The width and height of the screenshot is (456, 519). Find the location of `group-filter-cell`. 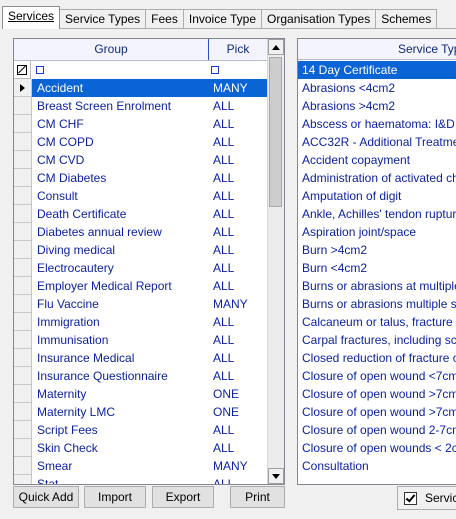

group-filter-cell is located at coordinates (119, 70).